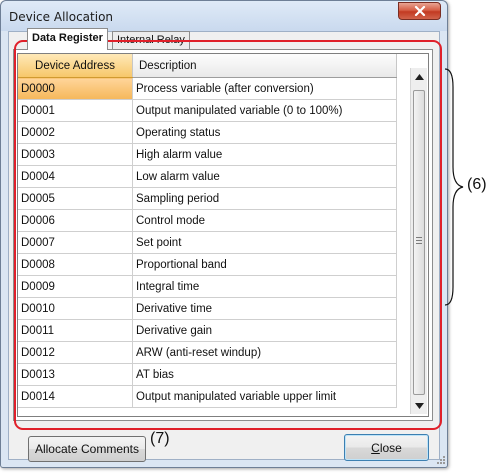 This screenshot has width=493, height=473. I want to click on close-button: Close, so click(386, 447).